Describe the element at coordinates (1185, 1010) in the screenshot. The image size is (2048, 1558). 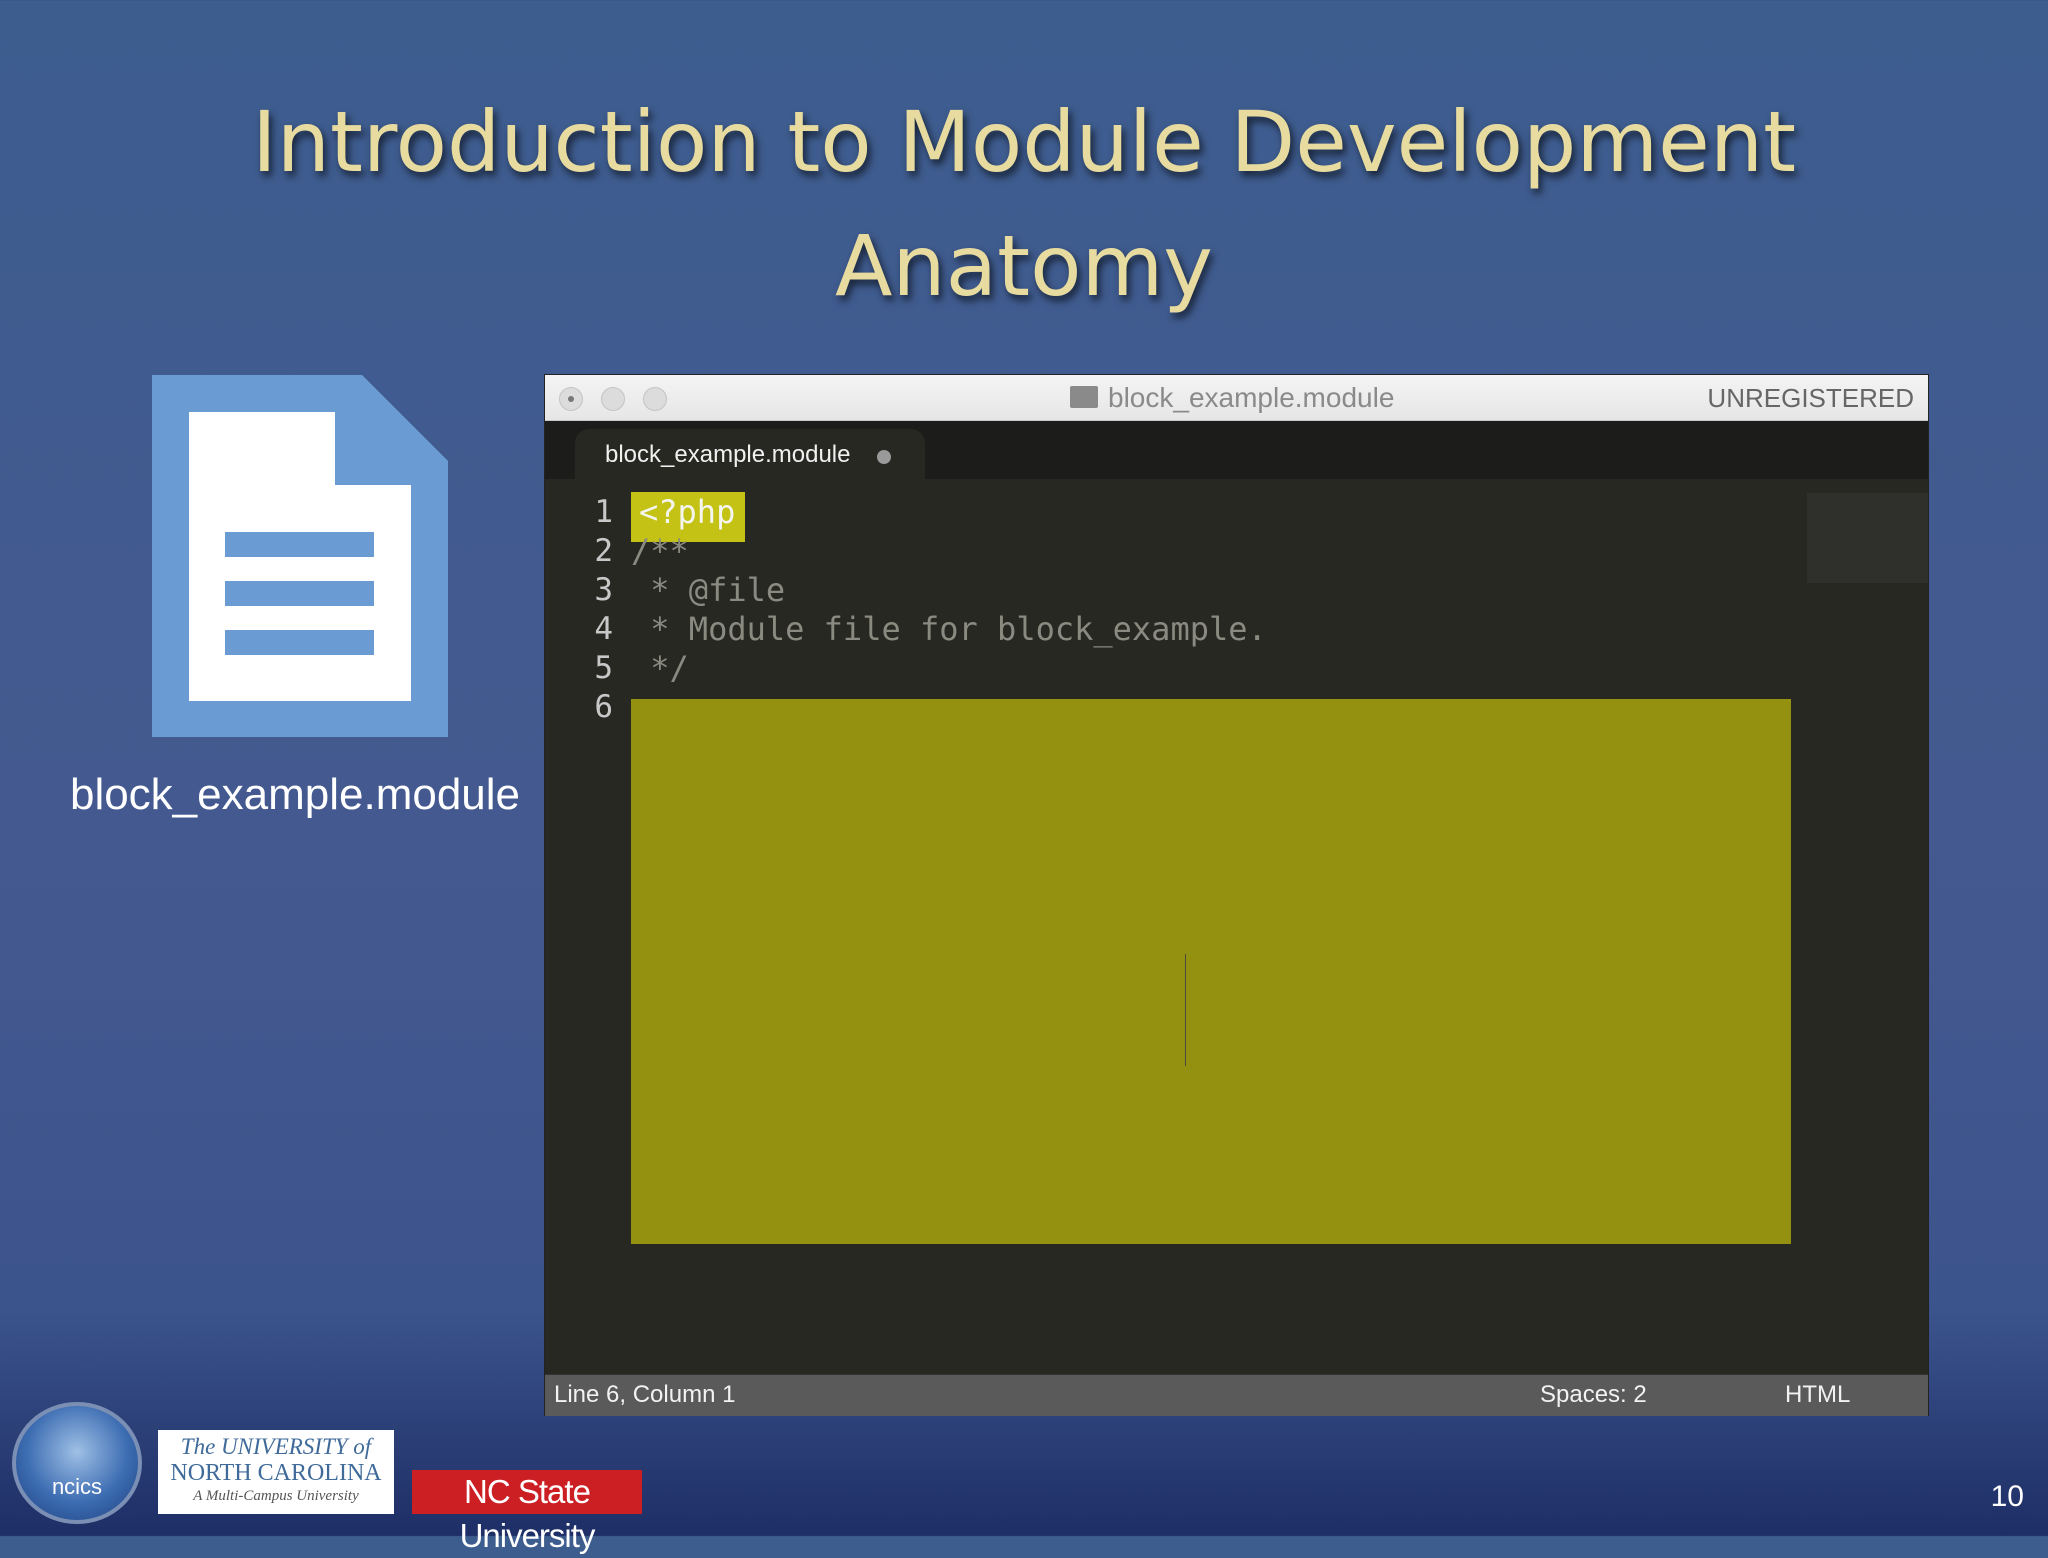
I see `indent-guide` at that location.